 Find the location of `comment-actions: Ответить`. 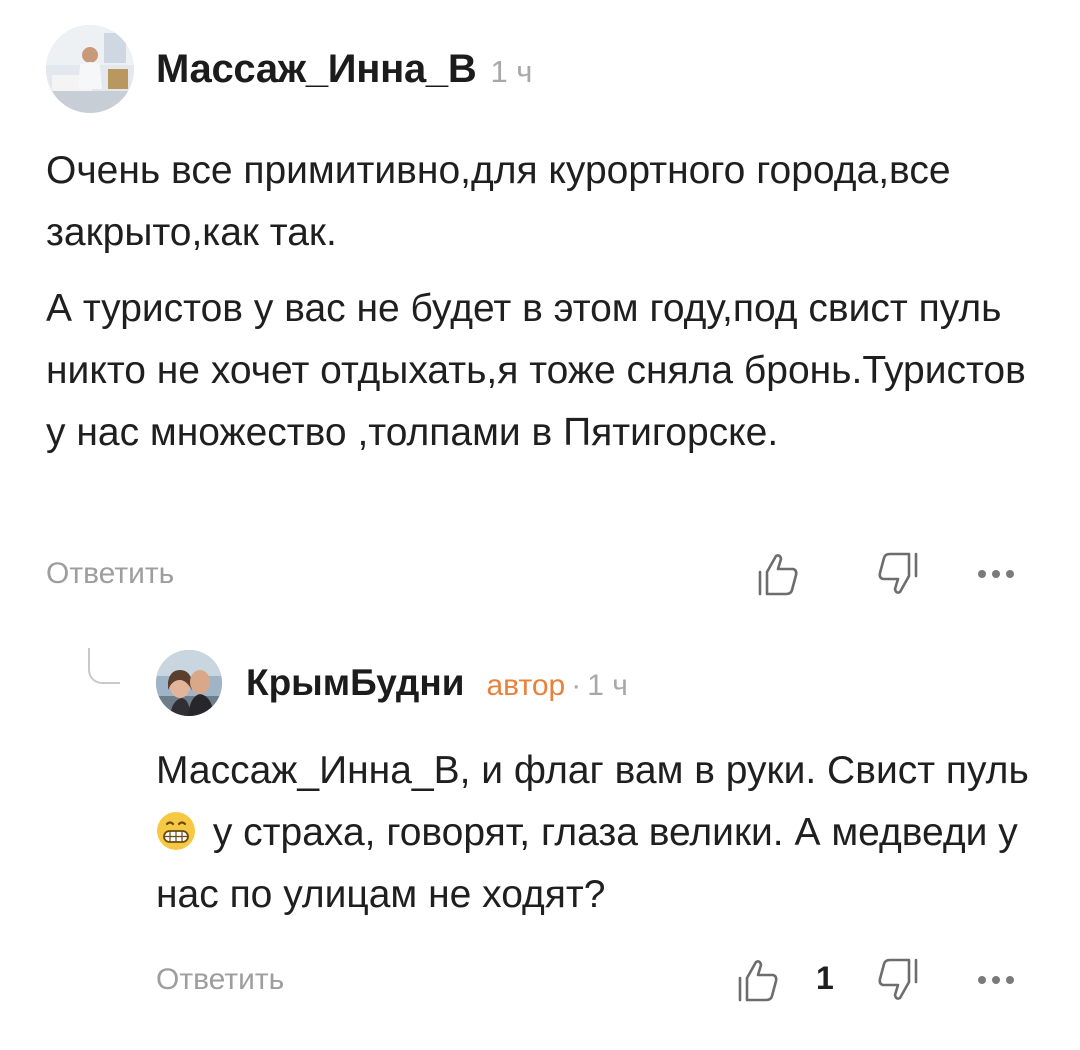

comment-actions: Ответить is located at coordinates (541, 574).